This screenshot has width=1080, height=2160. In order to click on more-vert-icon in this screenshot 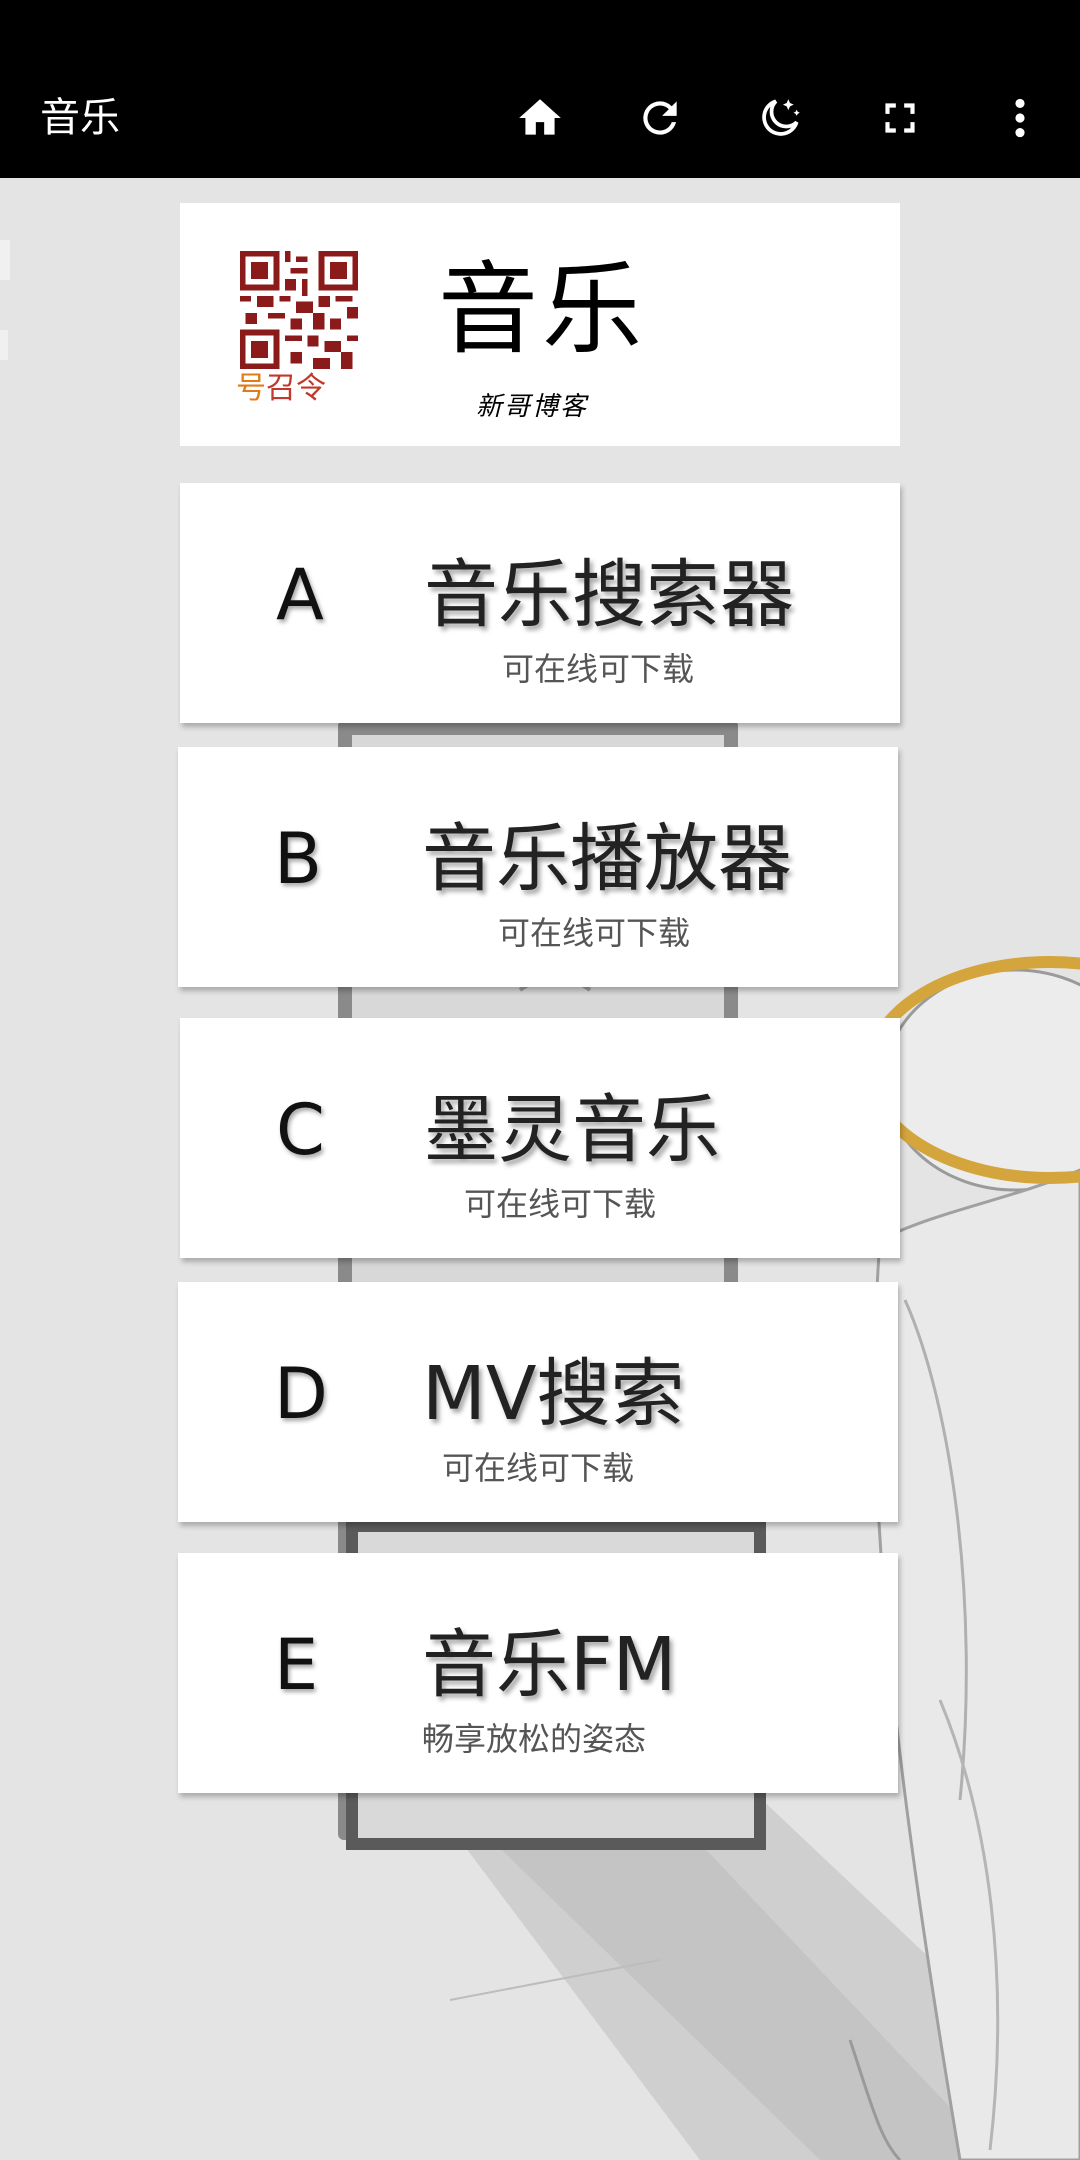, I will do `click(1020, 118)`.